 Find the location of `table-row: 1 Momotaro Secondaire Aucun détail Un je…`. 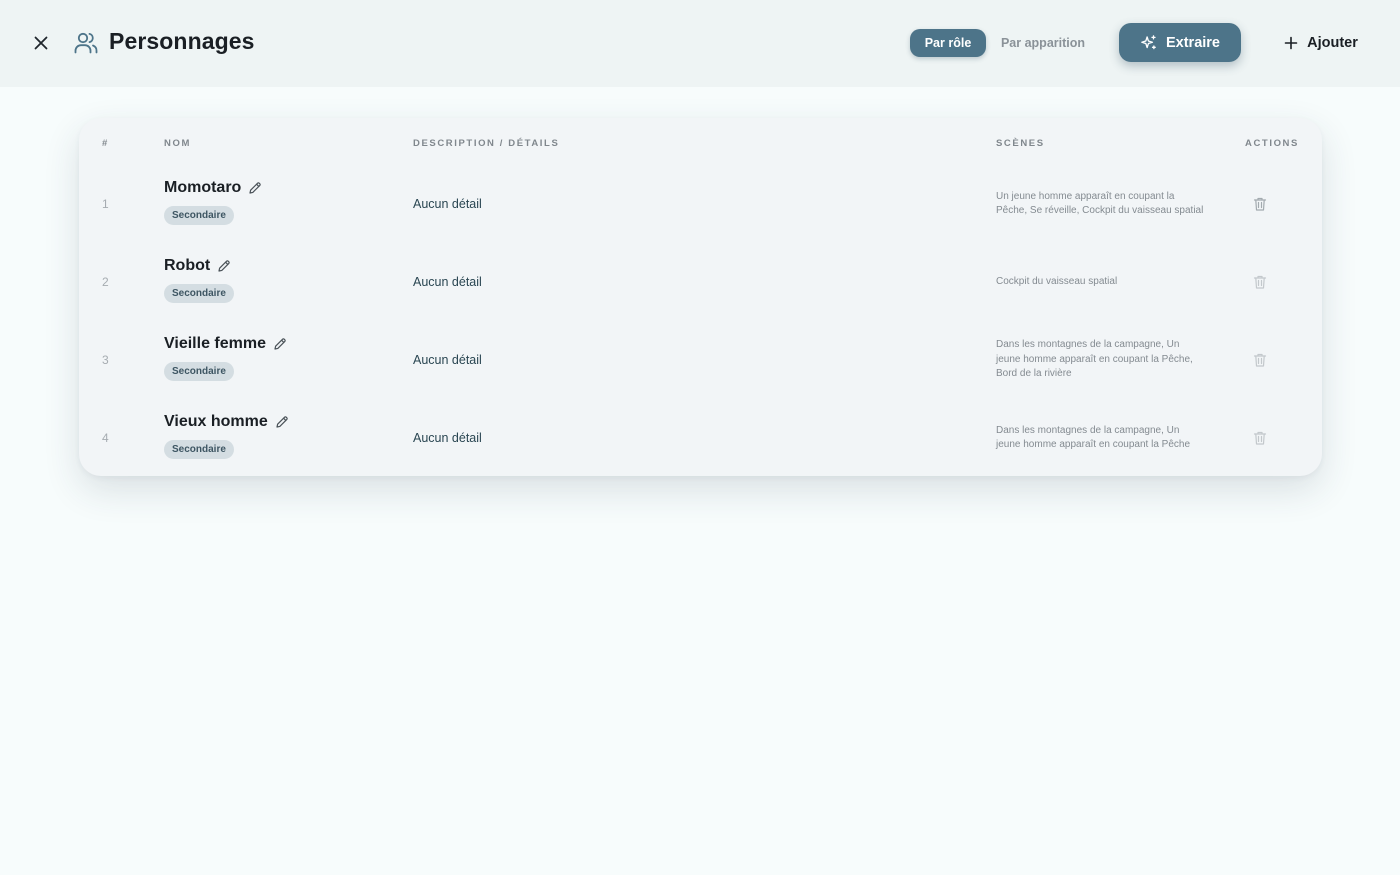

table-row: 1 Momotaro Secondaire Aucun détail Un je… is located at coordinates (700, 204).